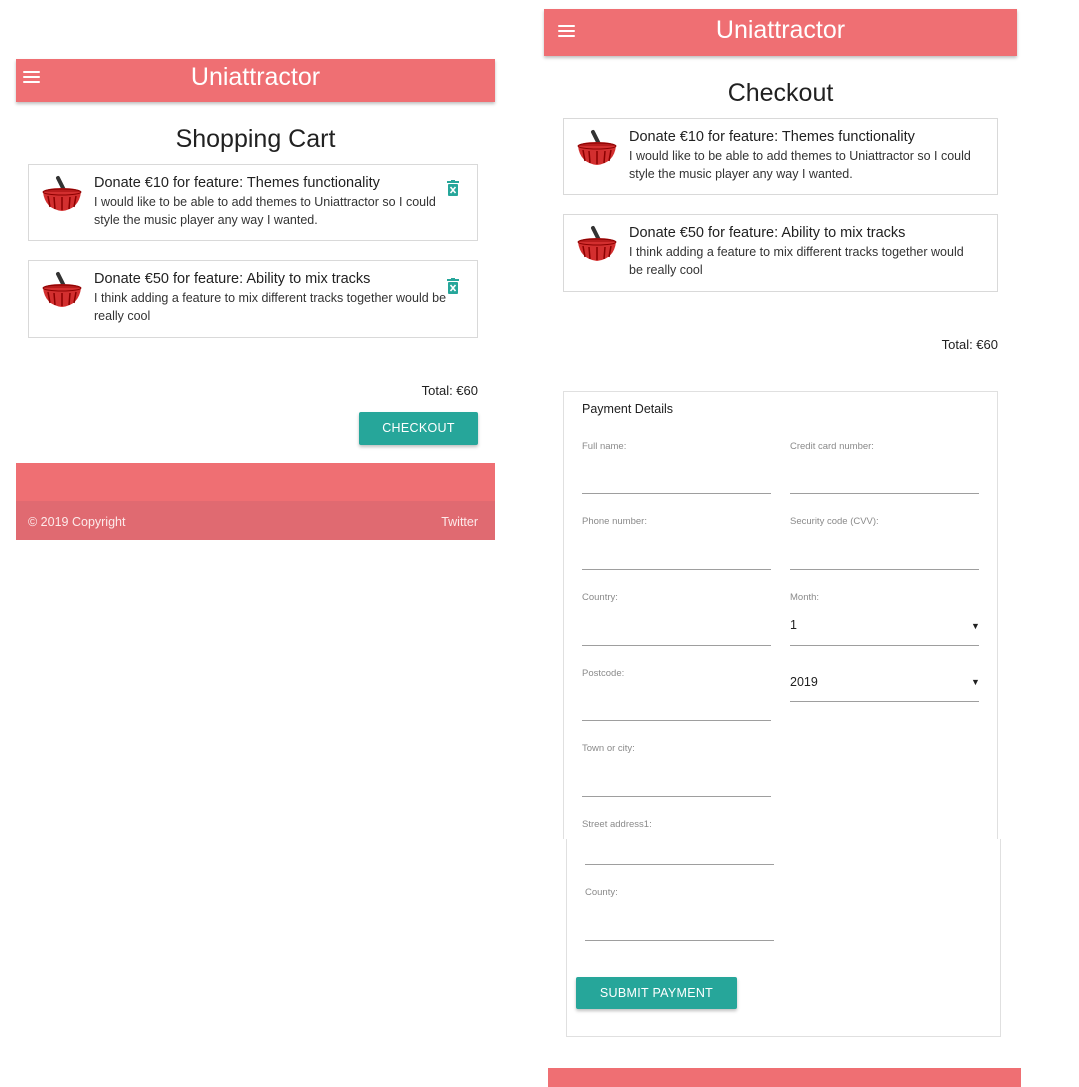 The height and width of the screenshot is (1087, 1079). Describe the element at coordinates (884, 569) in the screenshot. I see `cvv-input` at that location.